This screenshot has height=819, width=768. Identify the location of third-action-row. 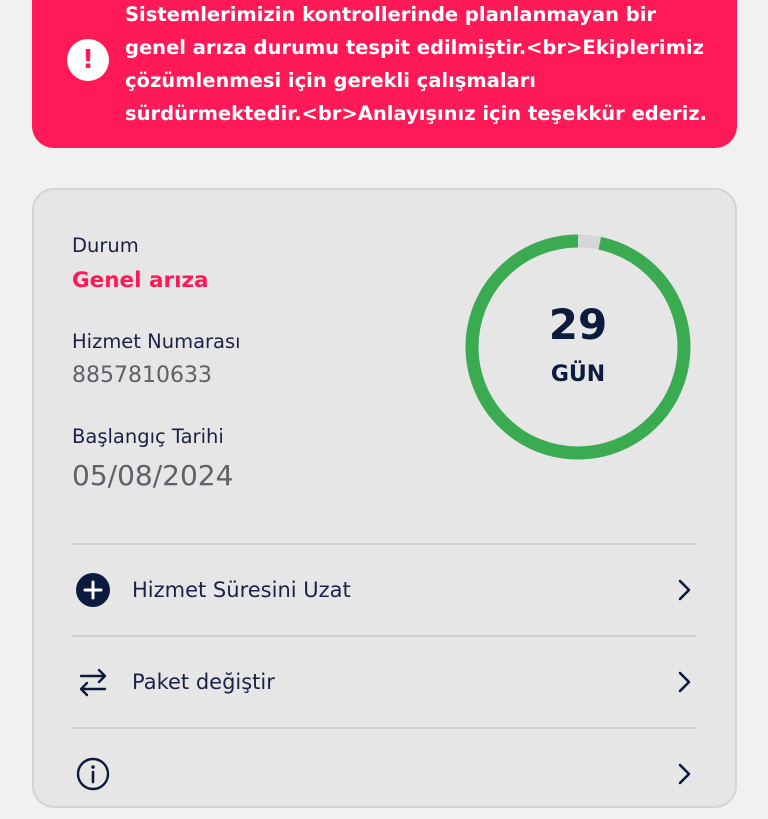
(384, 774).